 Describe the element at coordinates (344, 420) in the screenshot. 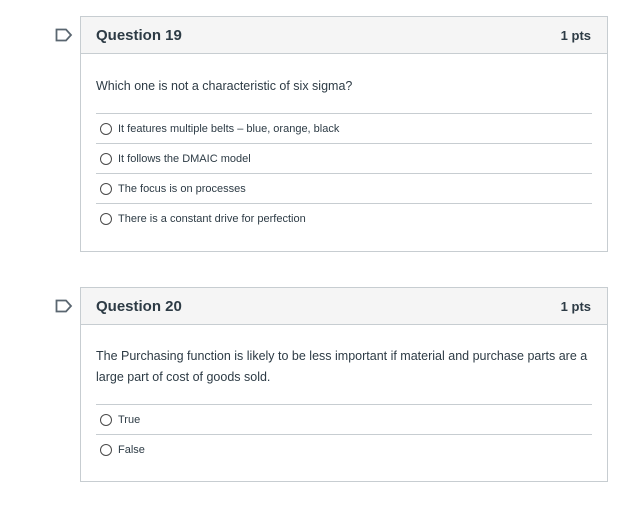

I see `answer-option: True` at that location.